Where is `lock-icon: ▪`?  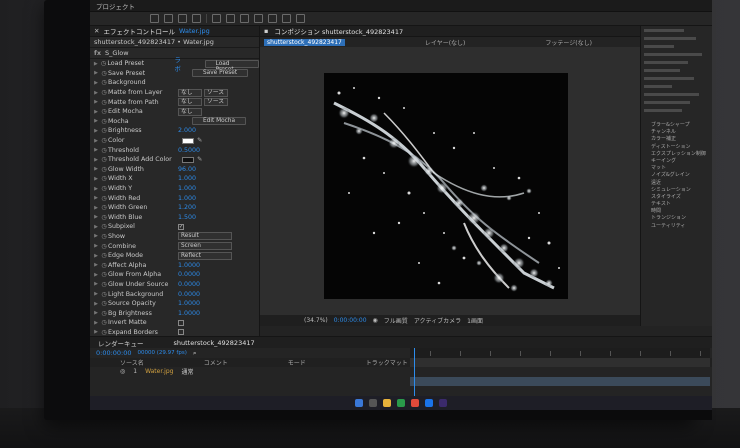
lock-icon: ▪ is located at coordinates (266, 31).